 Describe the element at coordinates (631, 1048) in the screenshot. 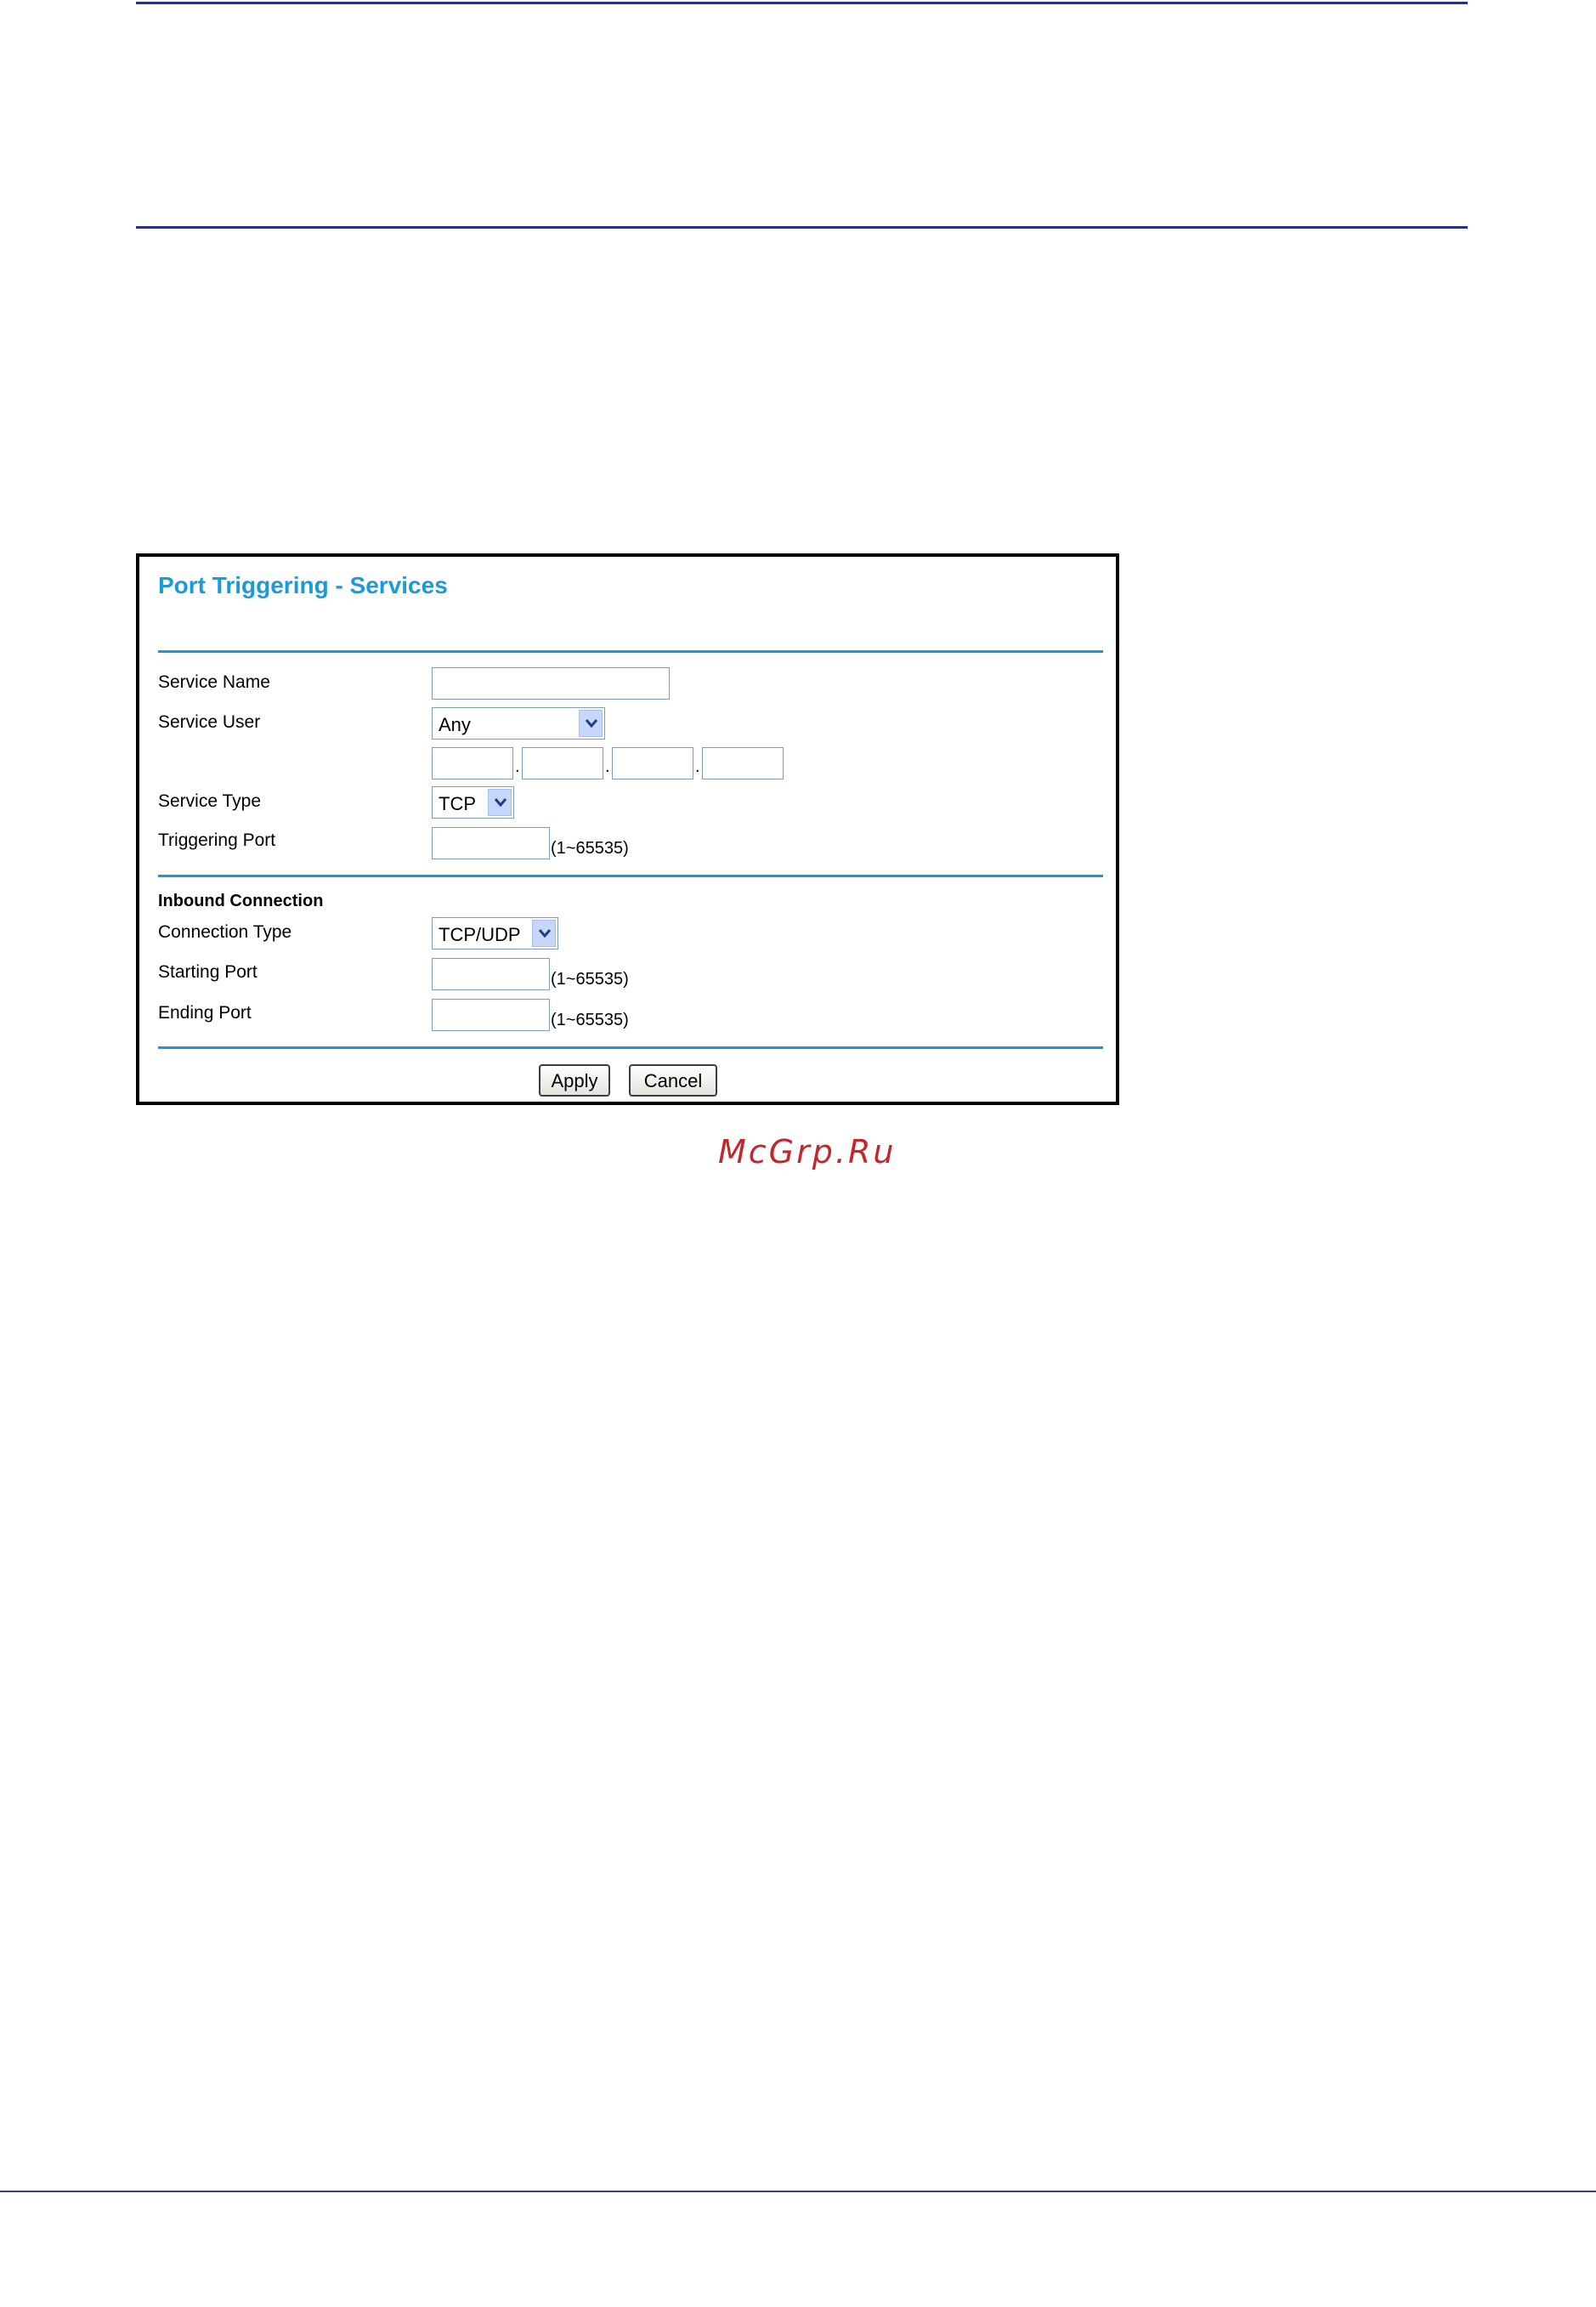

I see `buttons-separator` at that location.